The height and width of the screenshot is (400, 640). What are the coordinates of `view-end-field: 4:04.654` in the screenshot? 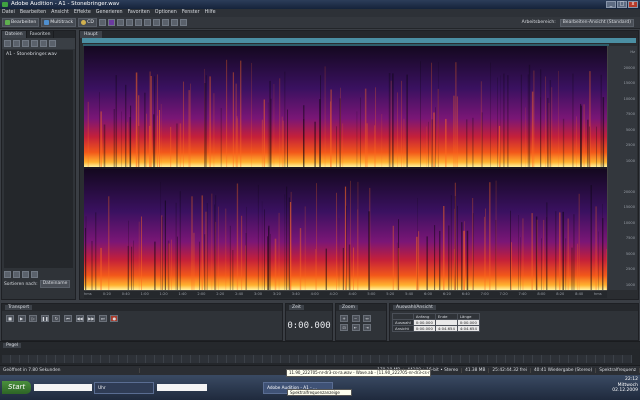 It's located at (446, 328).